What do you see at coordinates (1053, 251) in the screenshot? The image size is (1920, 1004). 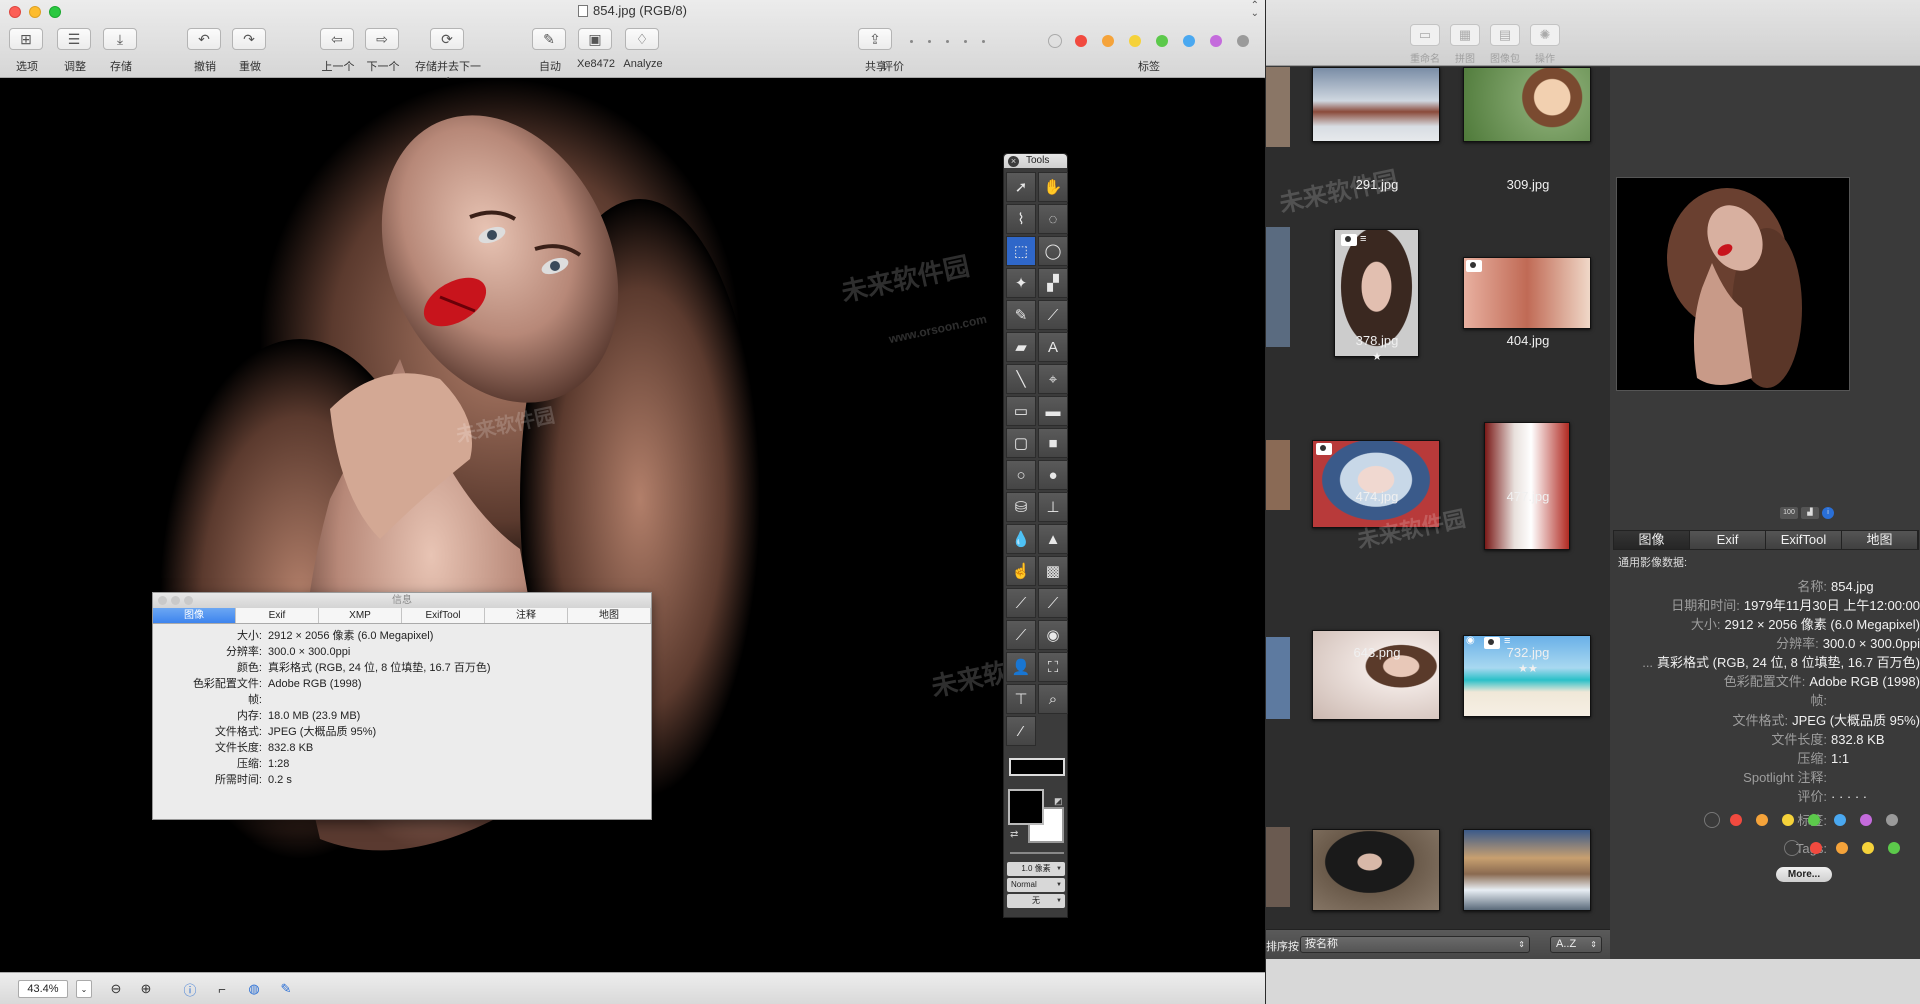 I see `ellipse-select-tool: ◯` at bounding box center [1053, 251].